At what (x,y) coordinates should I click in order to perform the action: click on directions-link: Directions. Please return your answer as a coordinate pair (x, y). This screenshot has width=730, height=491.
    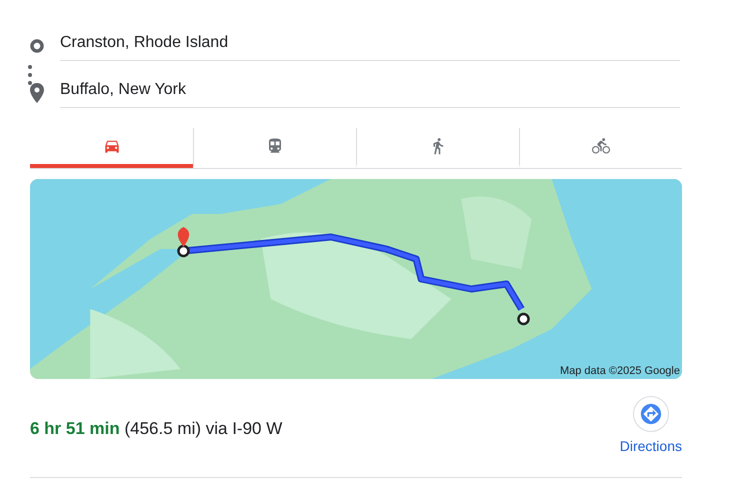
    Looking at the image, I should click on (651, 425).